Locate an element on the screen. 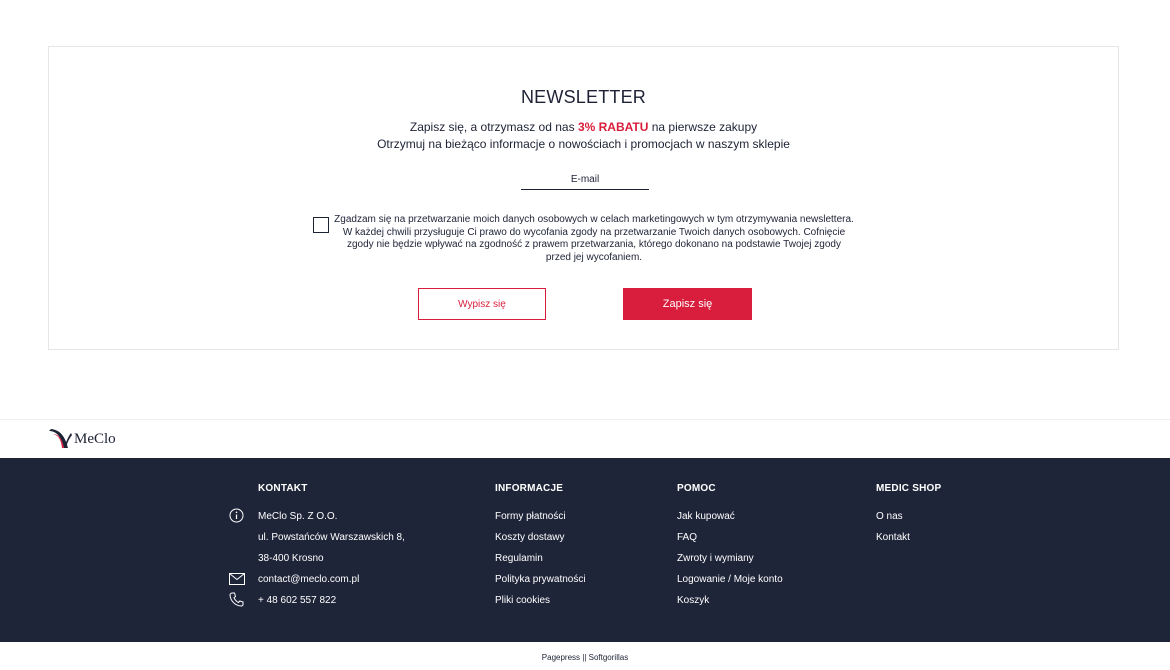 Image resolution: width=1170 pixels, height=670 pixels. pomoc-heading: POMOC is located at coordinates (696, 488).